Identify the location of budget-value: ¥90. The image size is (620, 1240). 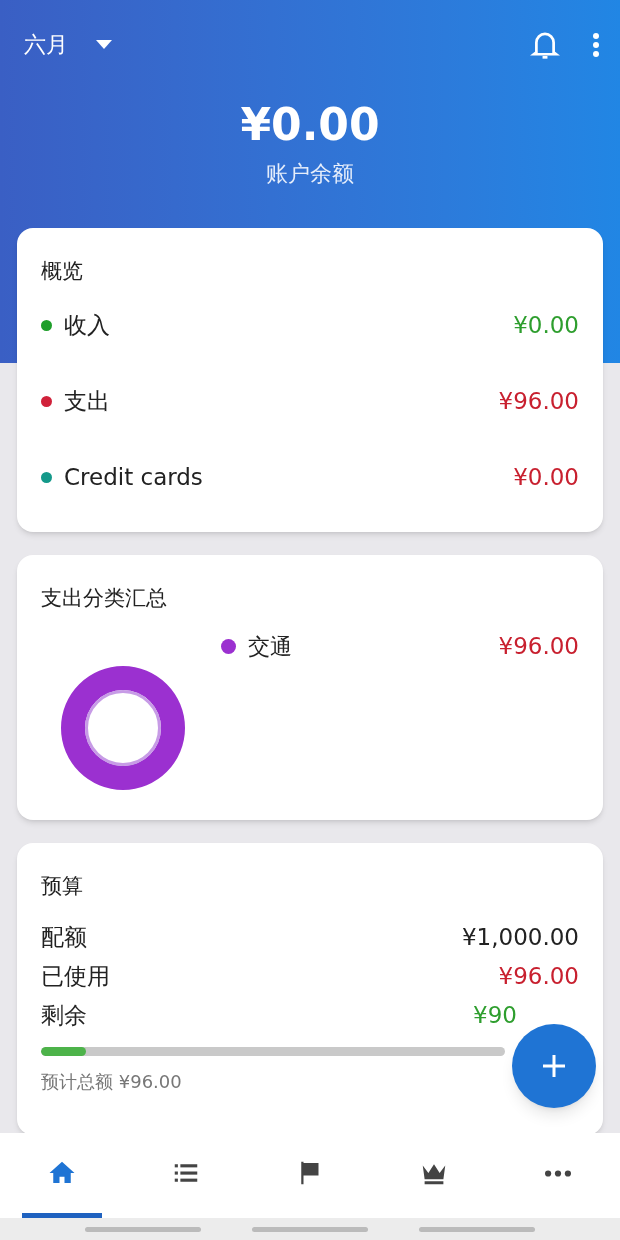
(495, 1016).